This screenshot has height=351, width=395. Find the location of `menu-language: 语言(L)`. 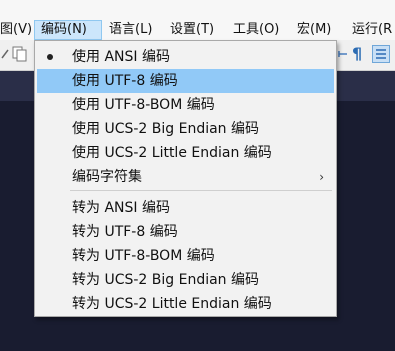

menu-language: 语言(L) is located at coordinates (130, 30).